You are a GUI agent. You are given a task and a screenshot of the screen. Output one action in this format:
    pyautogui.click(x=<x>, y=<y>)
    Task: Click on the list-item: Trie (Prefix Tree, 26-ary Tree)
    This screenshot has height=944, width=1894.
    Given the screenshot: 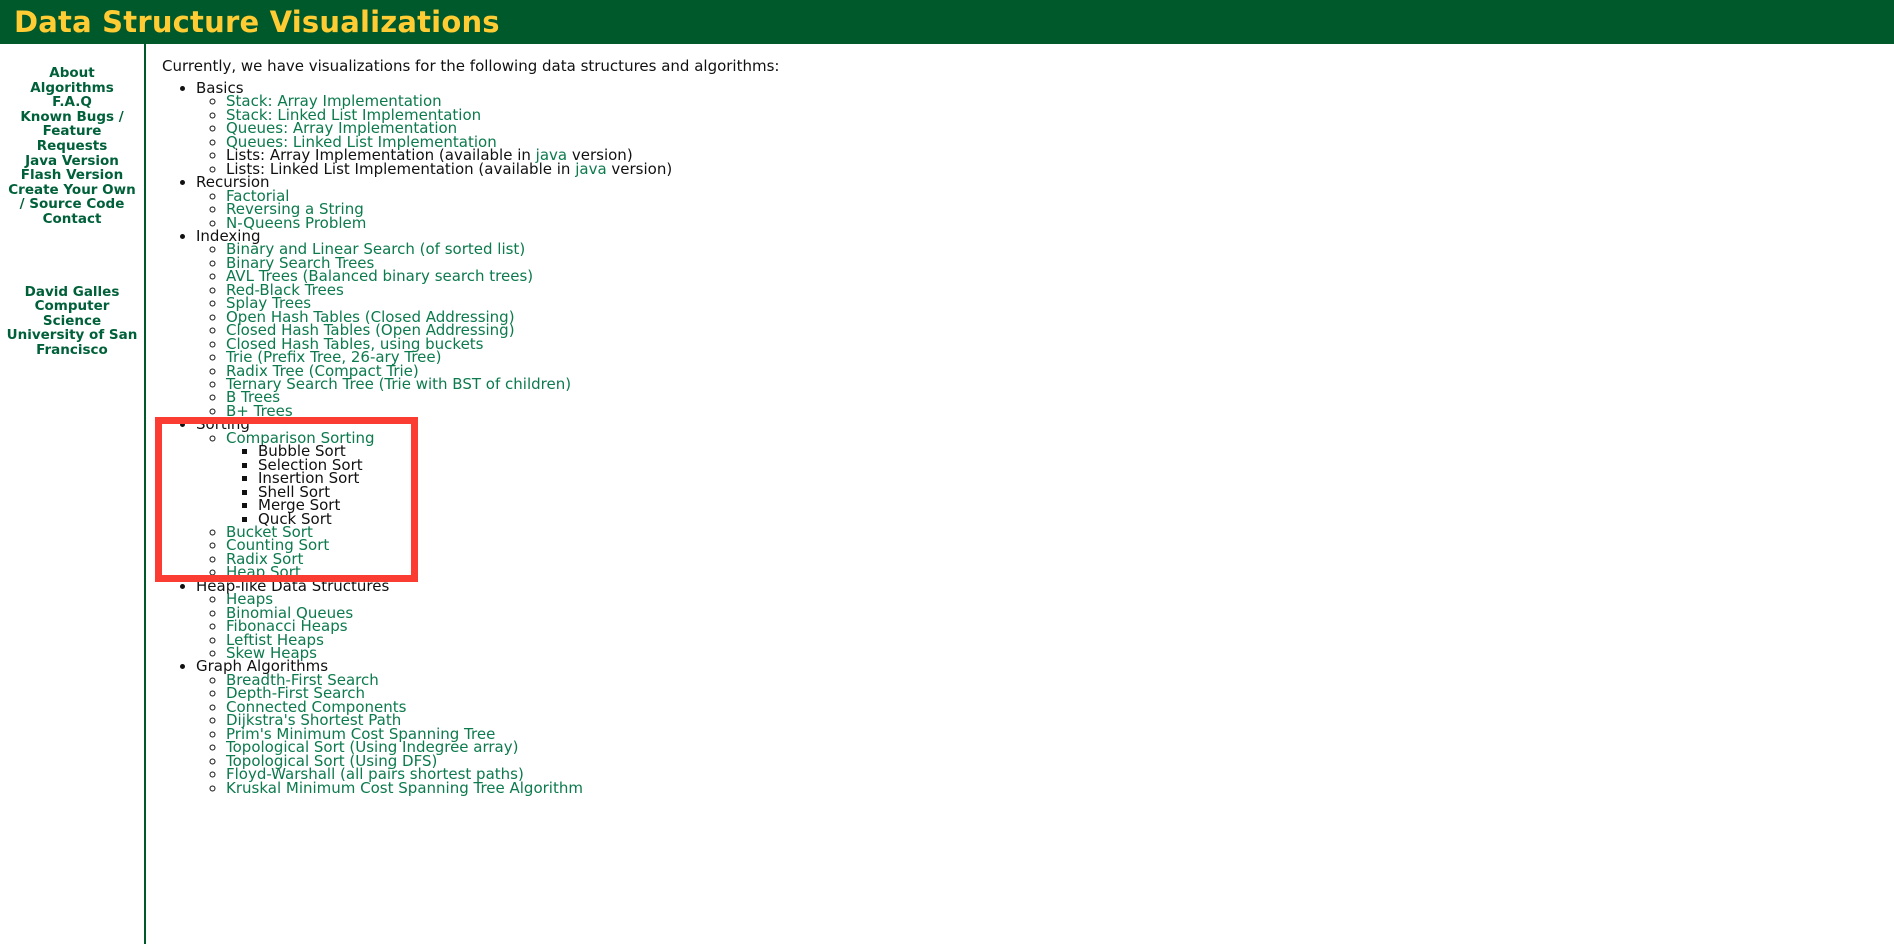 What is the action you would take?
    pyautogui.click(x=1060, y=357)
    